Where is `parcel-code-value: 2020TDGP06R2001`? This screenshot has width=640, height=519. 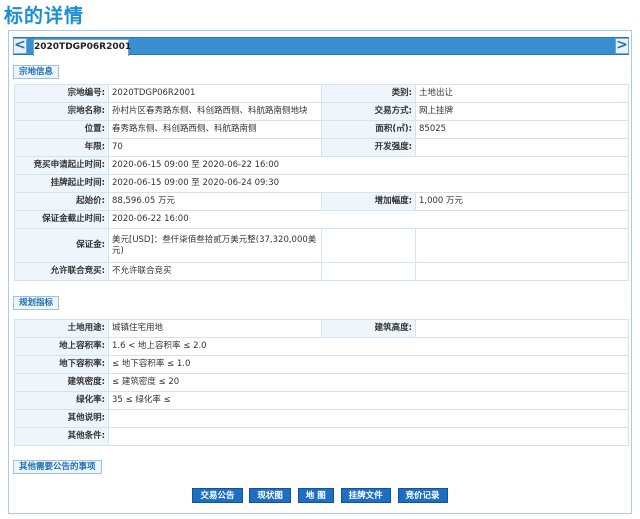 parcel-code-value: 2020TDGP06R2001 is located at coordinates (215, 93).